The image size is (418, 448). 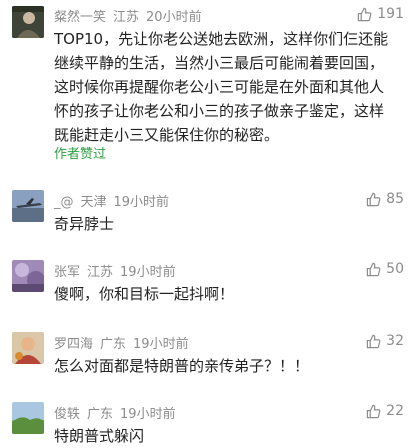 I want to click on like-count: 32, so click(x=395, y=341).